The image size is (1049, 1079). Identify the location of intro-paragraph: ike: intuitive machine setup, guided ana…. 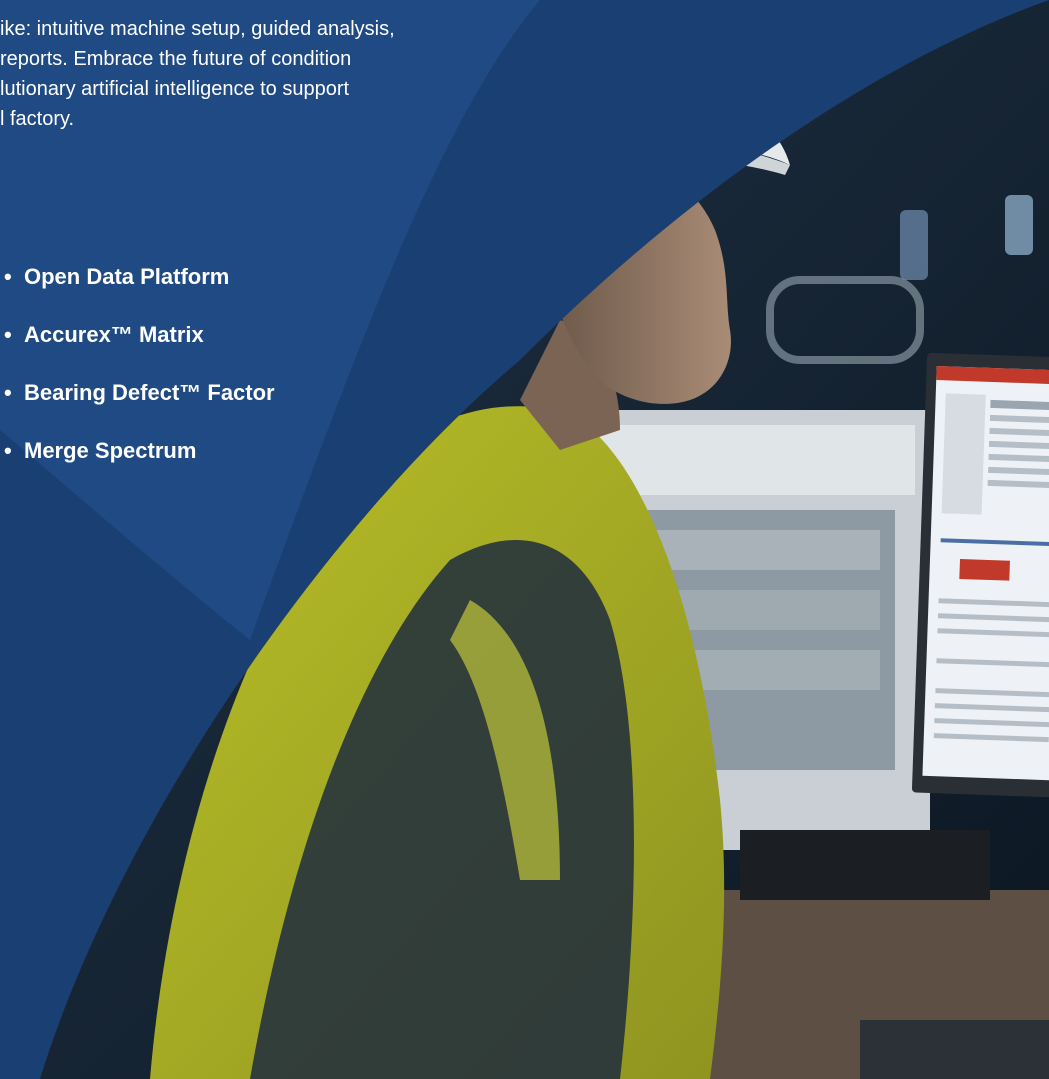
(197, 74).